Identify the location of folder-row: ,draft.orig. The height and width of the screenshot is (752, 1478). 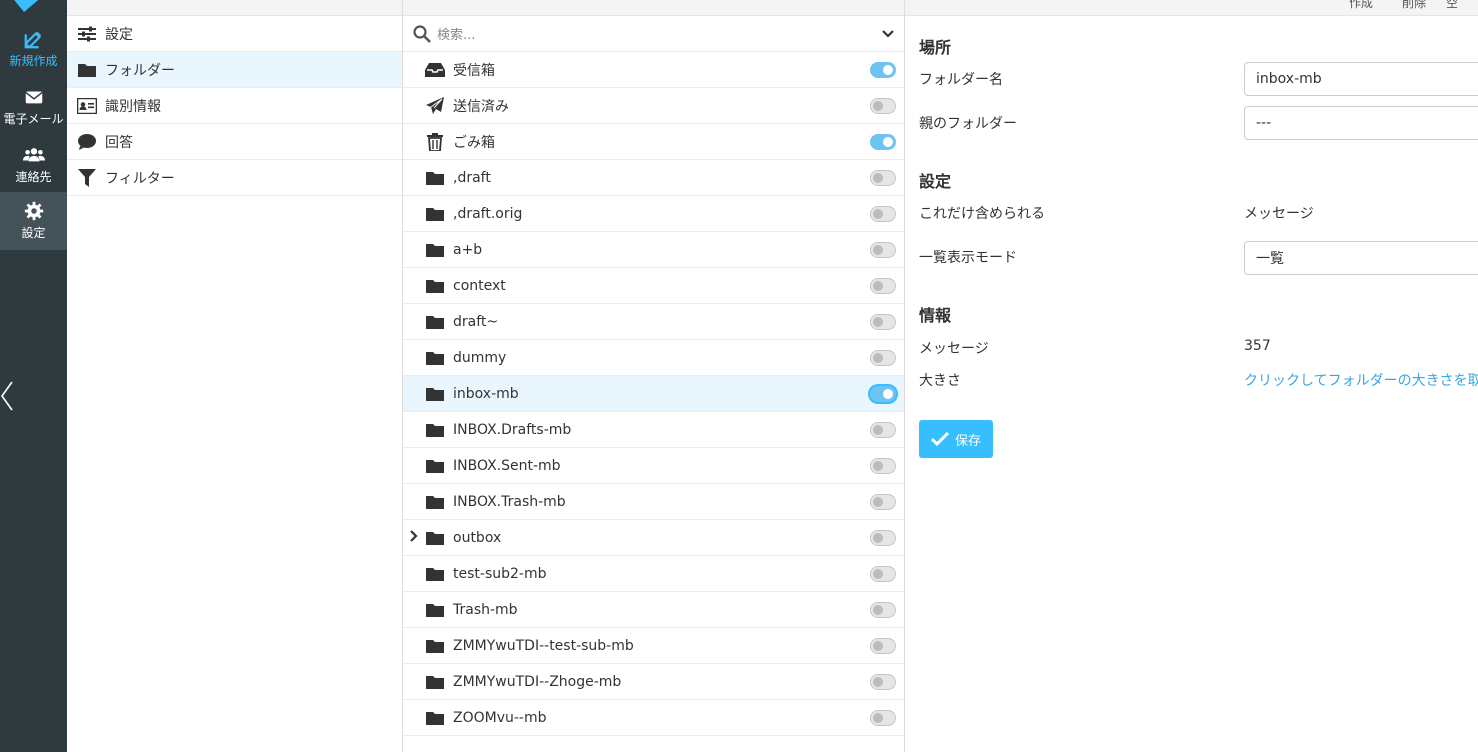
(653, 214).